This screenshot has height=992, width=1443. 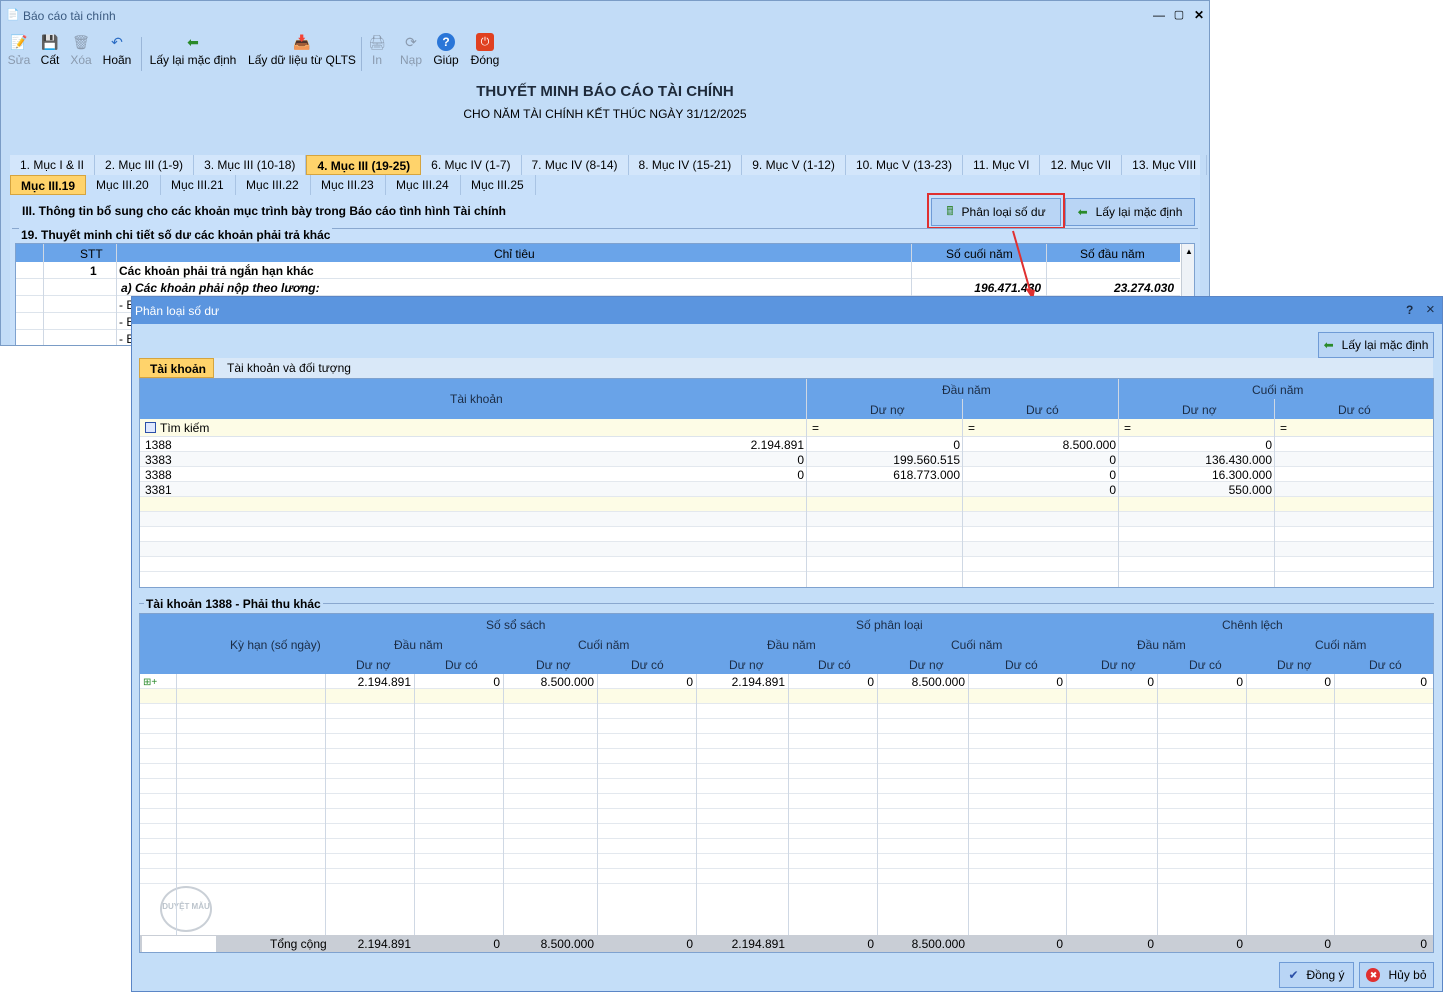 I want to click on classify-balance-button: 🖩 Phân loại số dư, so click(x=996, y=212).